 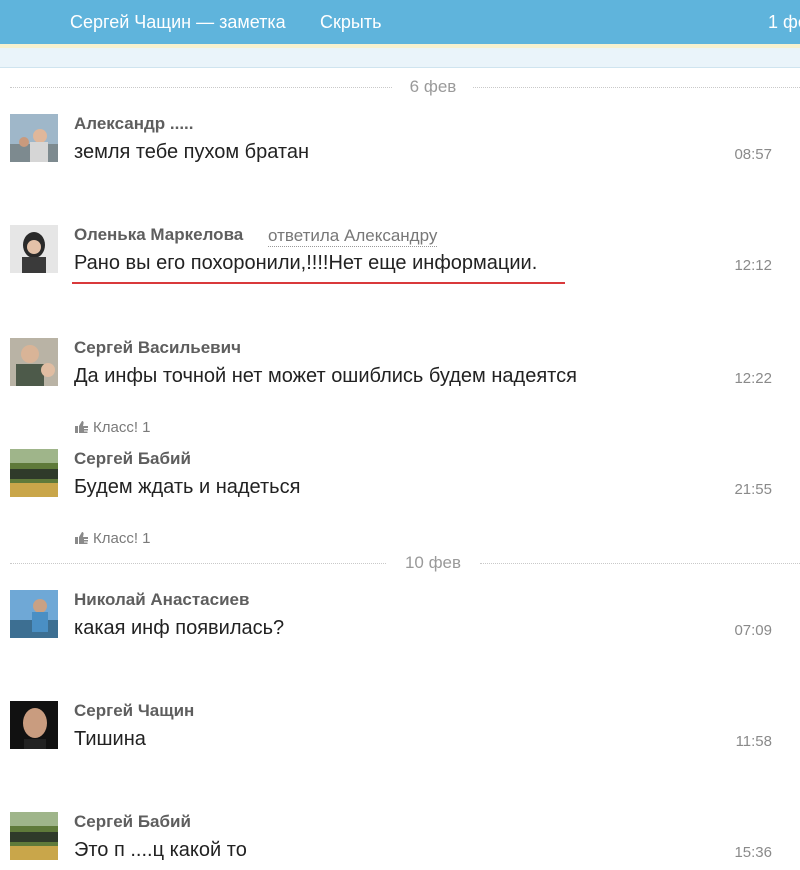 I want to click on note-title-link: Сергей Чащин — заметка, so click(x=178, y=22).